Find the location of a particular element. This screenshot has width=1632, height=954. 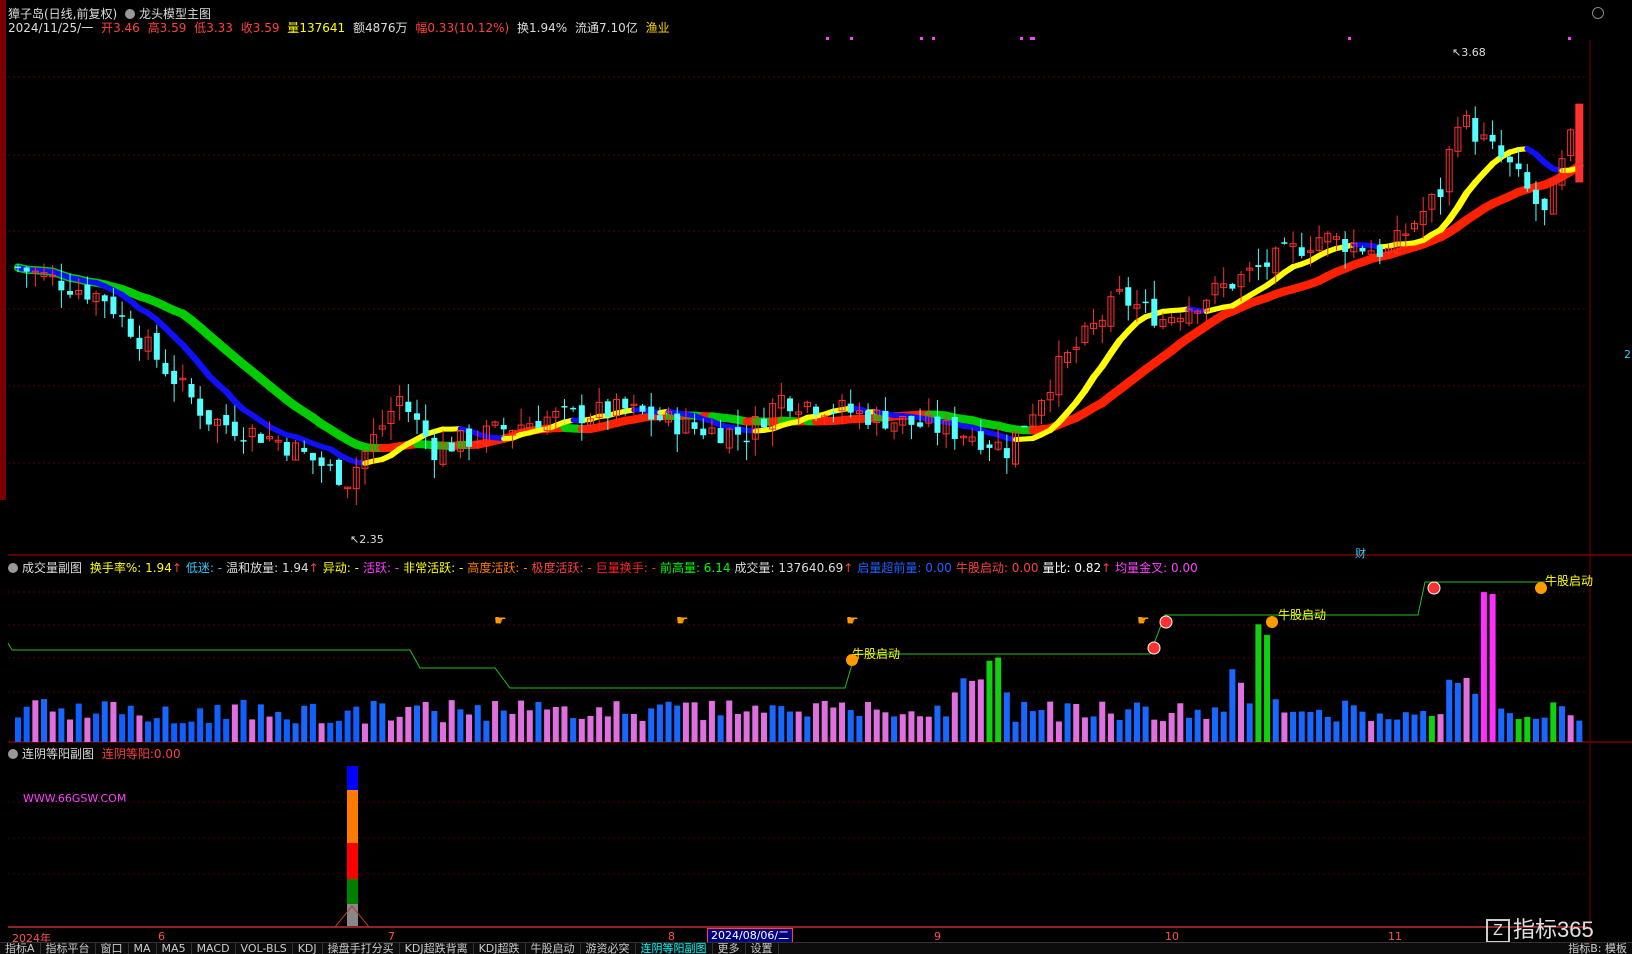

high-price-marker: ↖3.68 is located at coordinates (1469, 52).